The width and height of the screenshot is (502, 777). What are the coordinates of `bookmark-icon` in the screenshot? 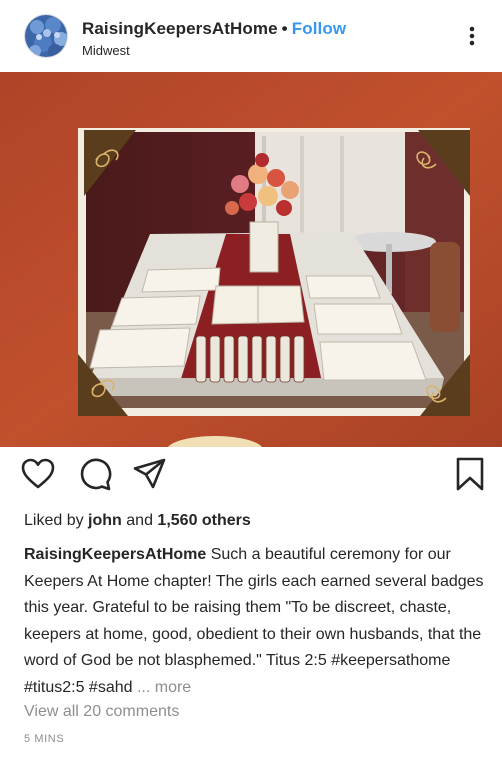 It's located at (470, 476).